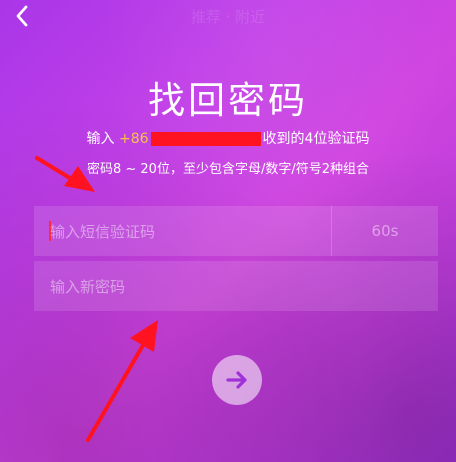  I want to click on annotation-arrow-field, so click(122, 381).